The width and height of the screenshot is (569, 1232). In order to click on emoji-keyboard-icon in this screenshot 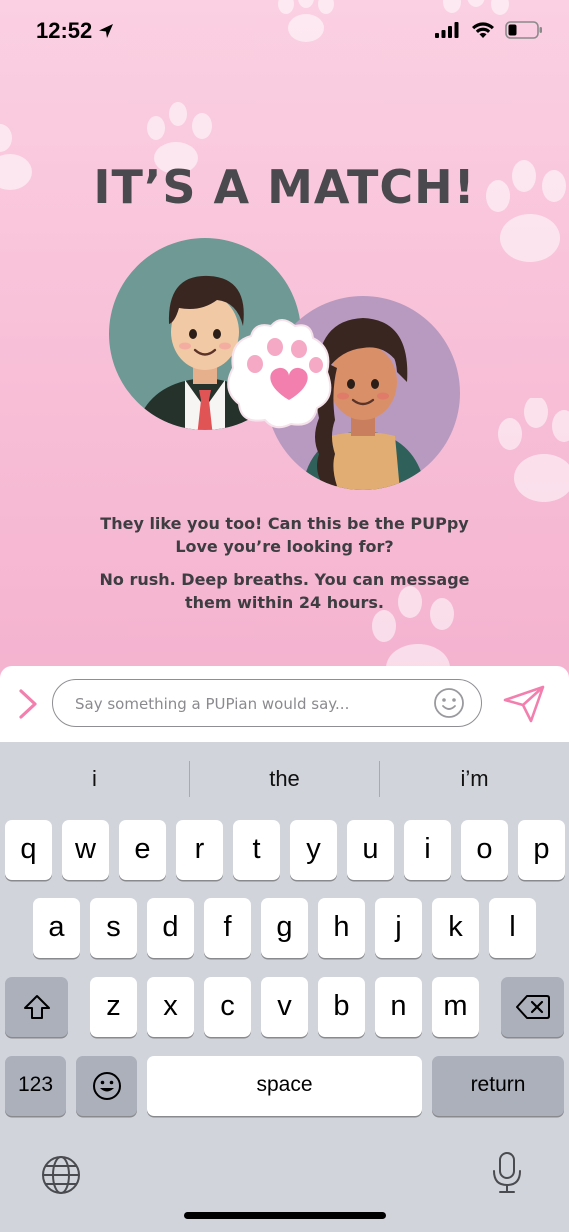, I will do `click(106, 1086)`.